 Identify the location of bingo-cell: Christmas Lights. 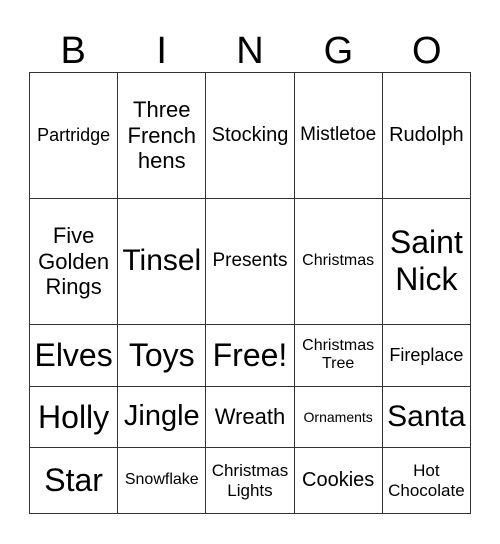
(250, 480).